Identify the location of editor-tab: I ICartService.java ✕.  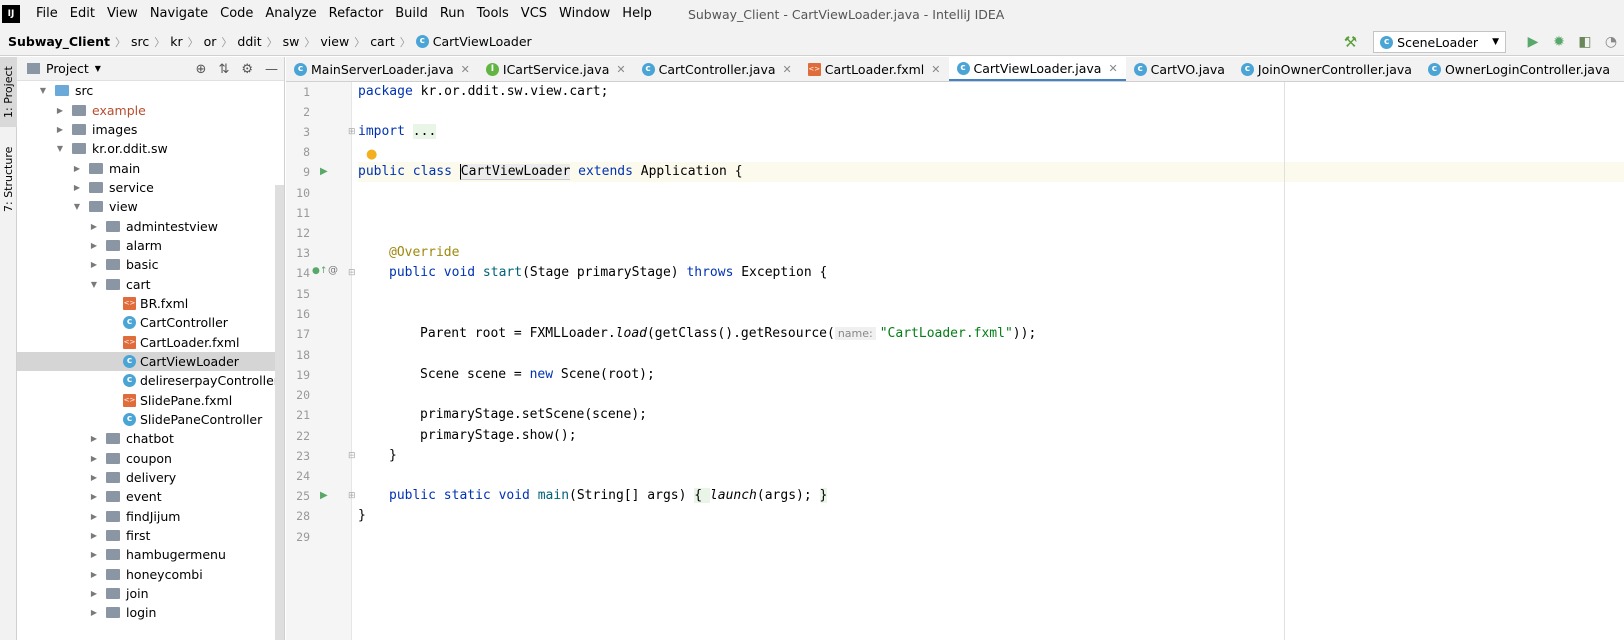
(556, 69).